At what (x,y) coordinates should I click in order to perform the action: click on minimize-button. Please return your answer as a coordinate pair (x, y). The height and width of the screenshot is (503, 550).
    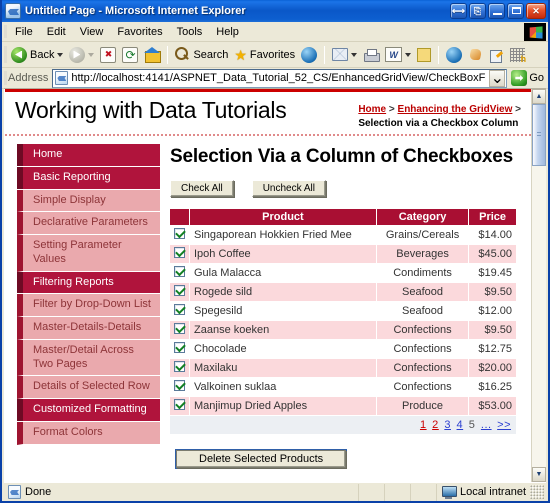
    Looking at the image, I should click on (496, 11).